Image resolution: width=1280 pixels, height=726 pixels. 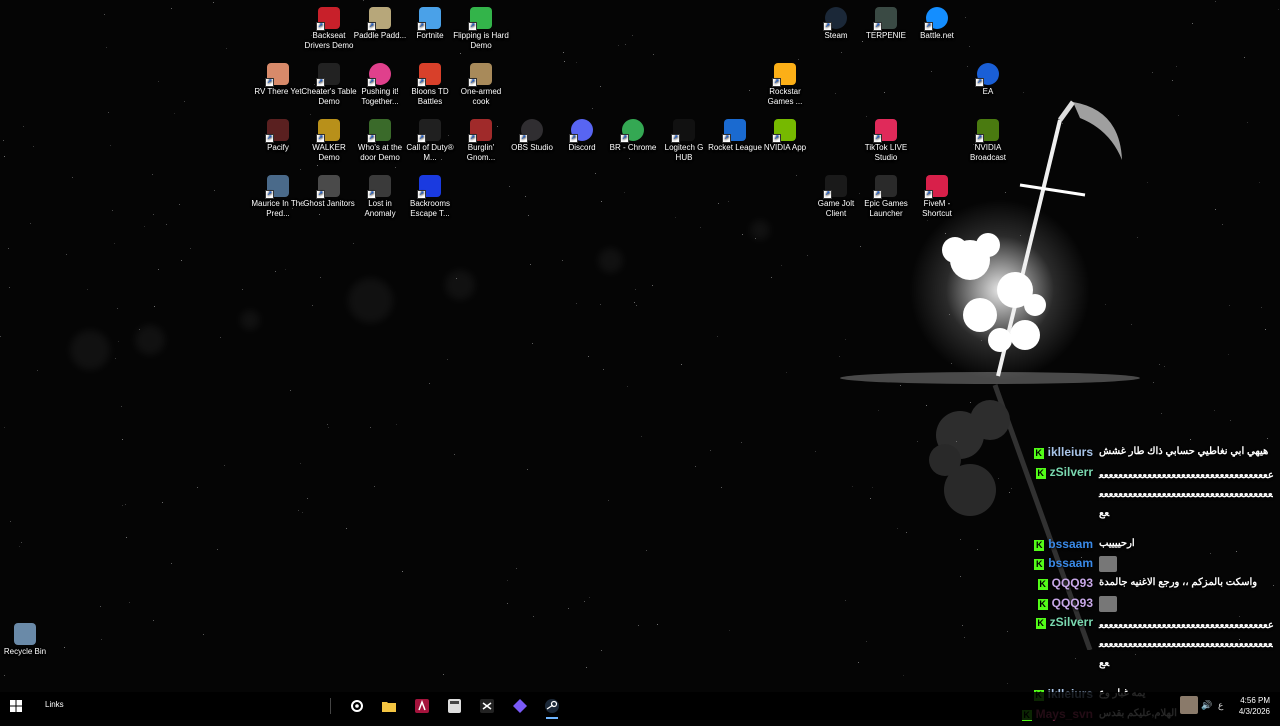 I want to click on chat-message-text: ارحييييب, so click(x=1117, y=543).